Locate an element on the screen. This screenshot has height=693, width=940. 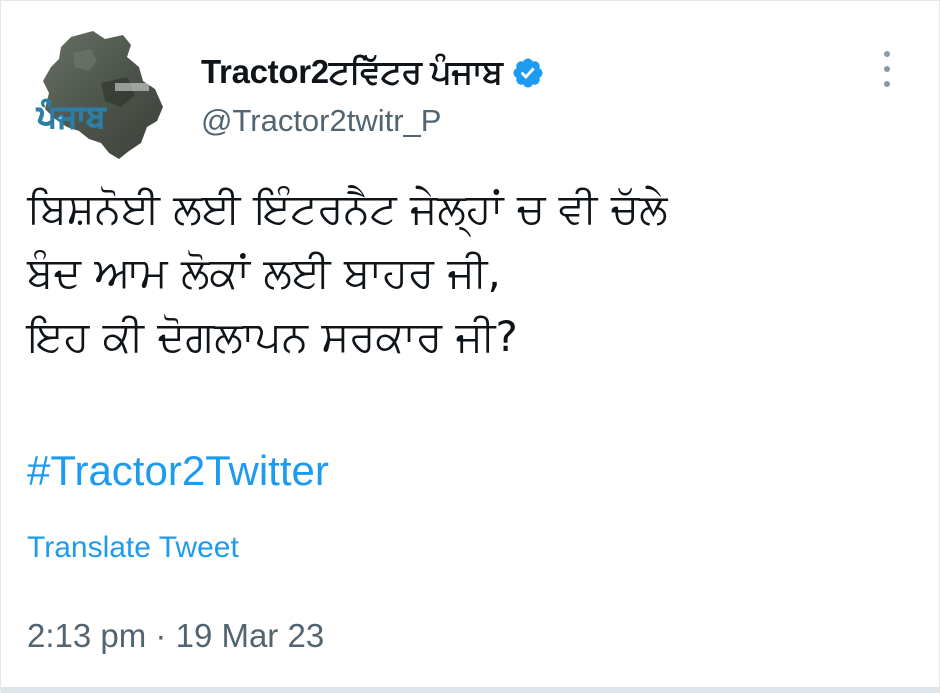
display-name: Tractor2ਟਵਿੱਟਰ ਪੰਜਾਬ is located at coordinates (352, 72).